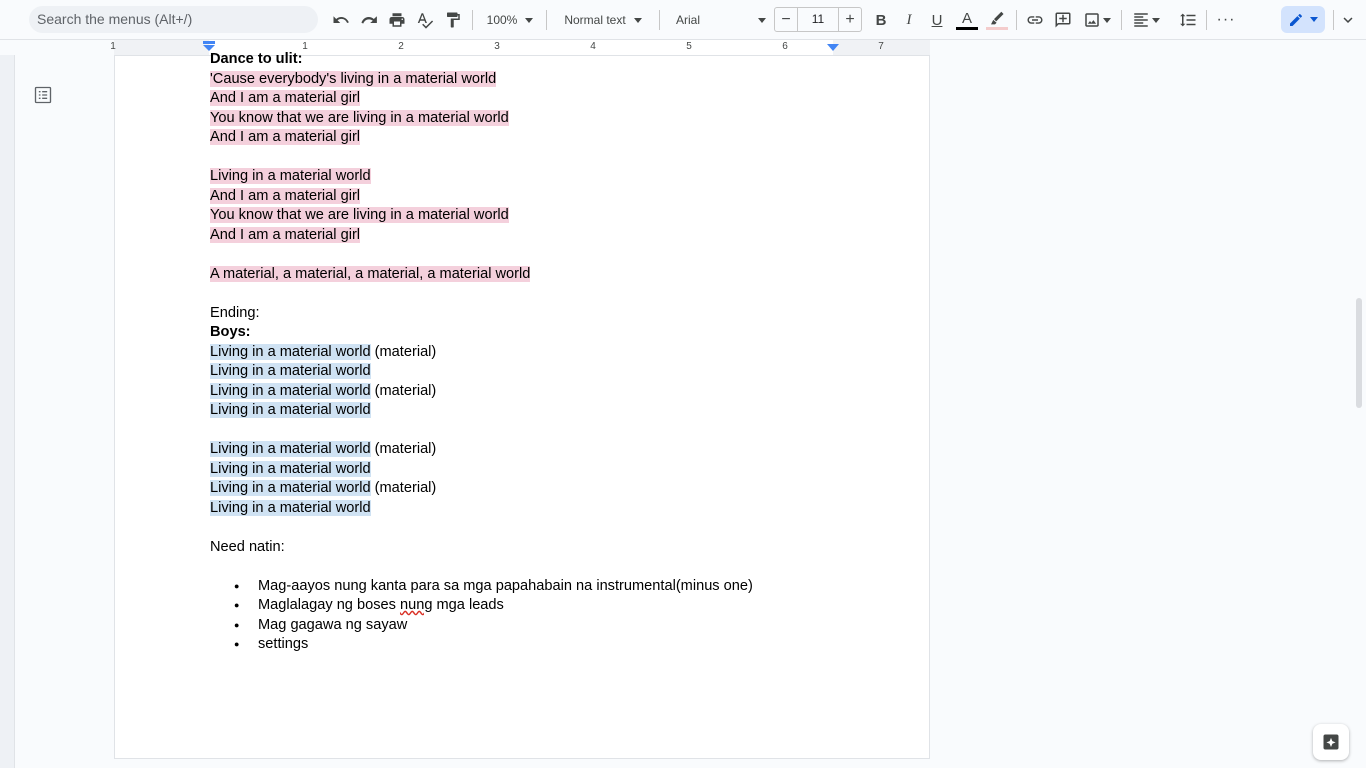 The height and width of the screenshot is (768, 1366). What do you see at coordinates (397, 20) in the screenshot?
I see `print-icon` at bounding box center [397, 20].